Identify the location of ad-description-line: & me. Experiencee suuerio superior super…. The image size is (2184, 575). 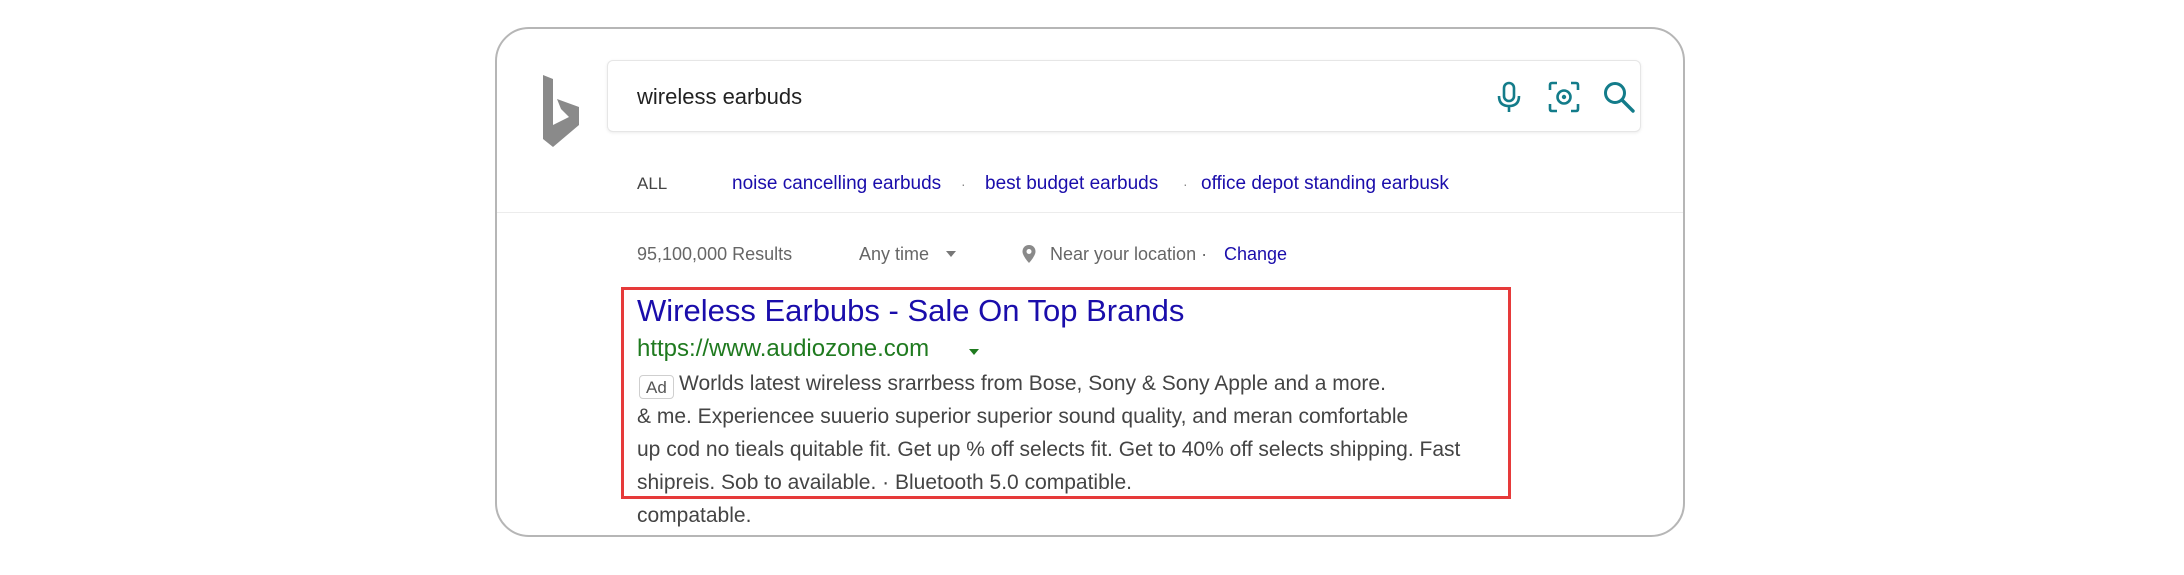
(1023, 416).